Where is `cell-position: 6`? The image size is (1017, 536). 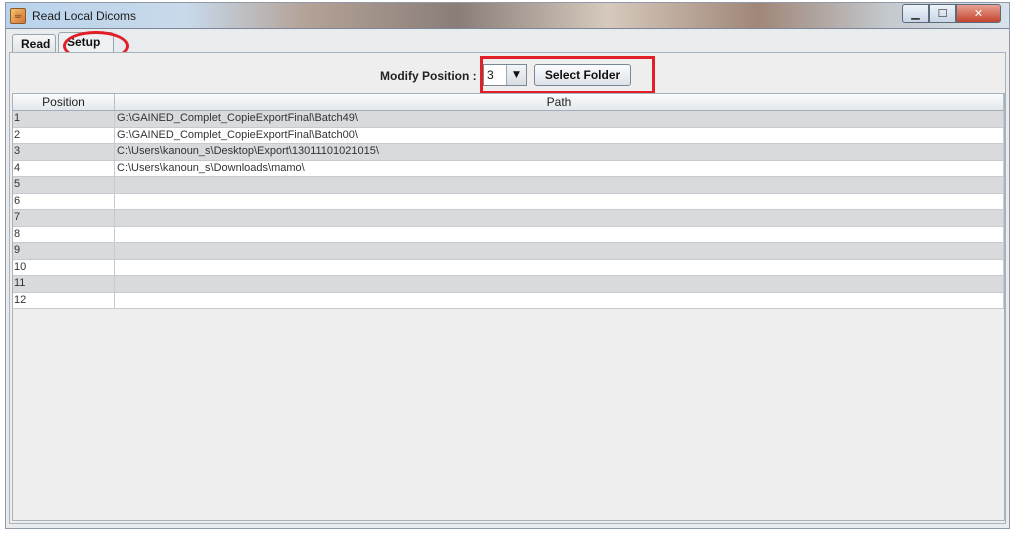 cell-position: 6 is located at coordinates (64, 201).